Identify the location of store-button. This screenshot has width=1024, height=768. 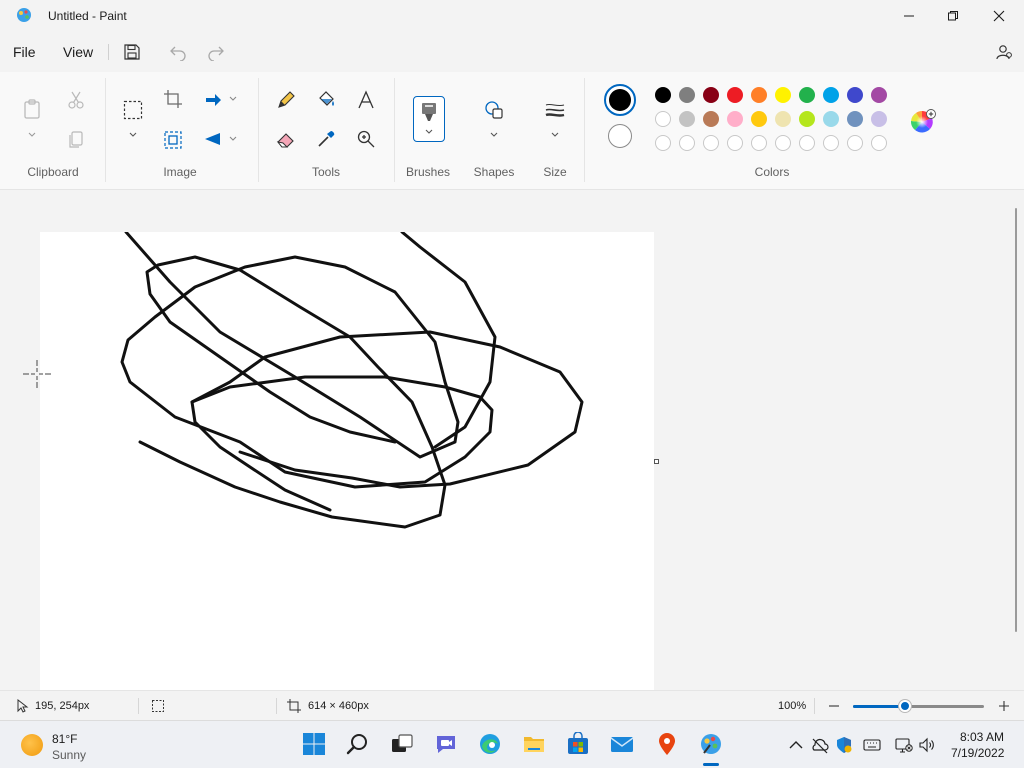
(578, 744).